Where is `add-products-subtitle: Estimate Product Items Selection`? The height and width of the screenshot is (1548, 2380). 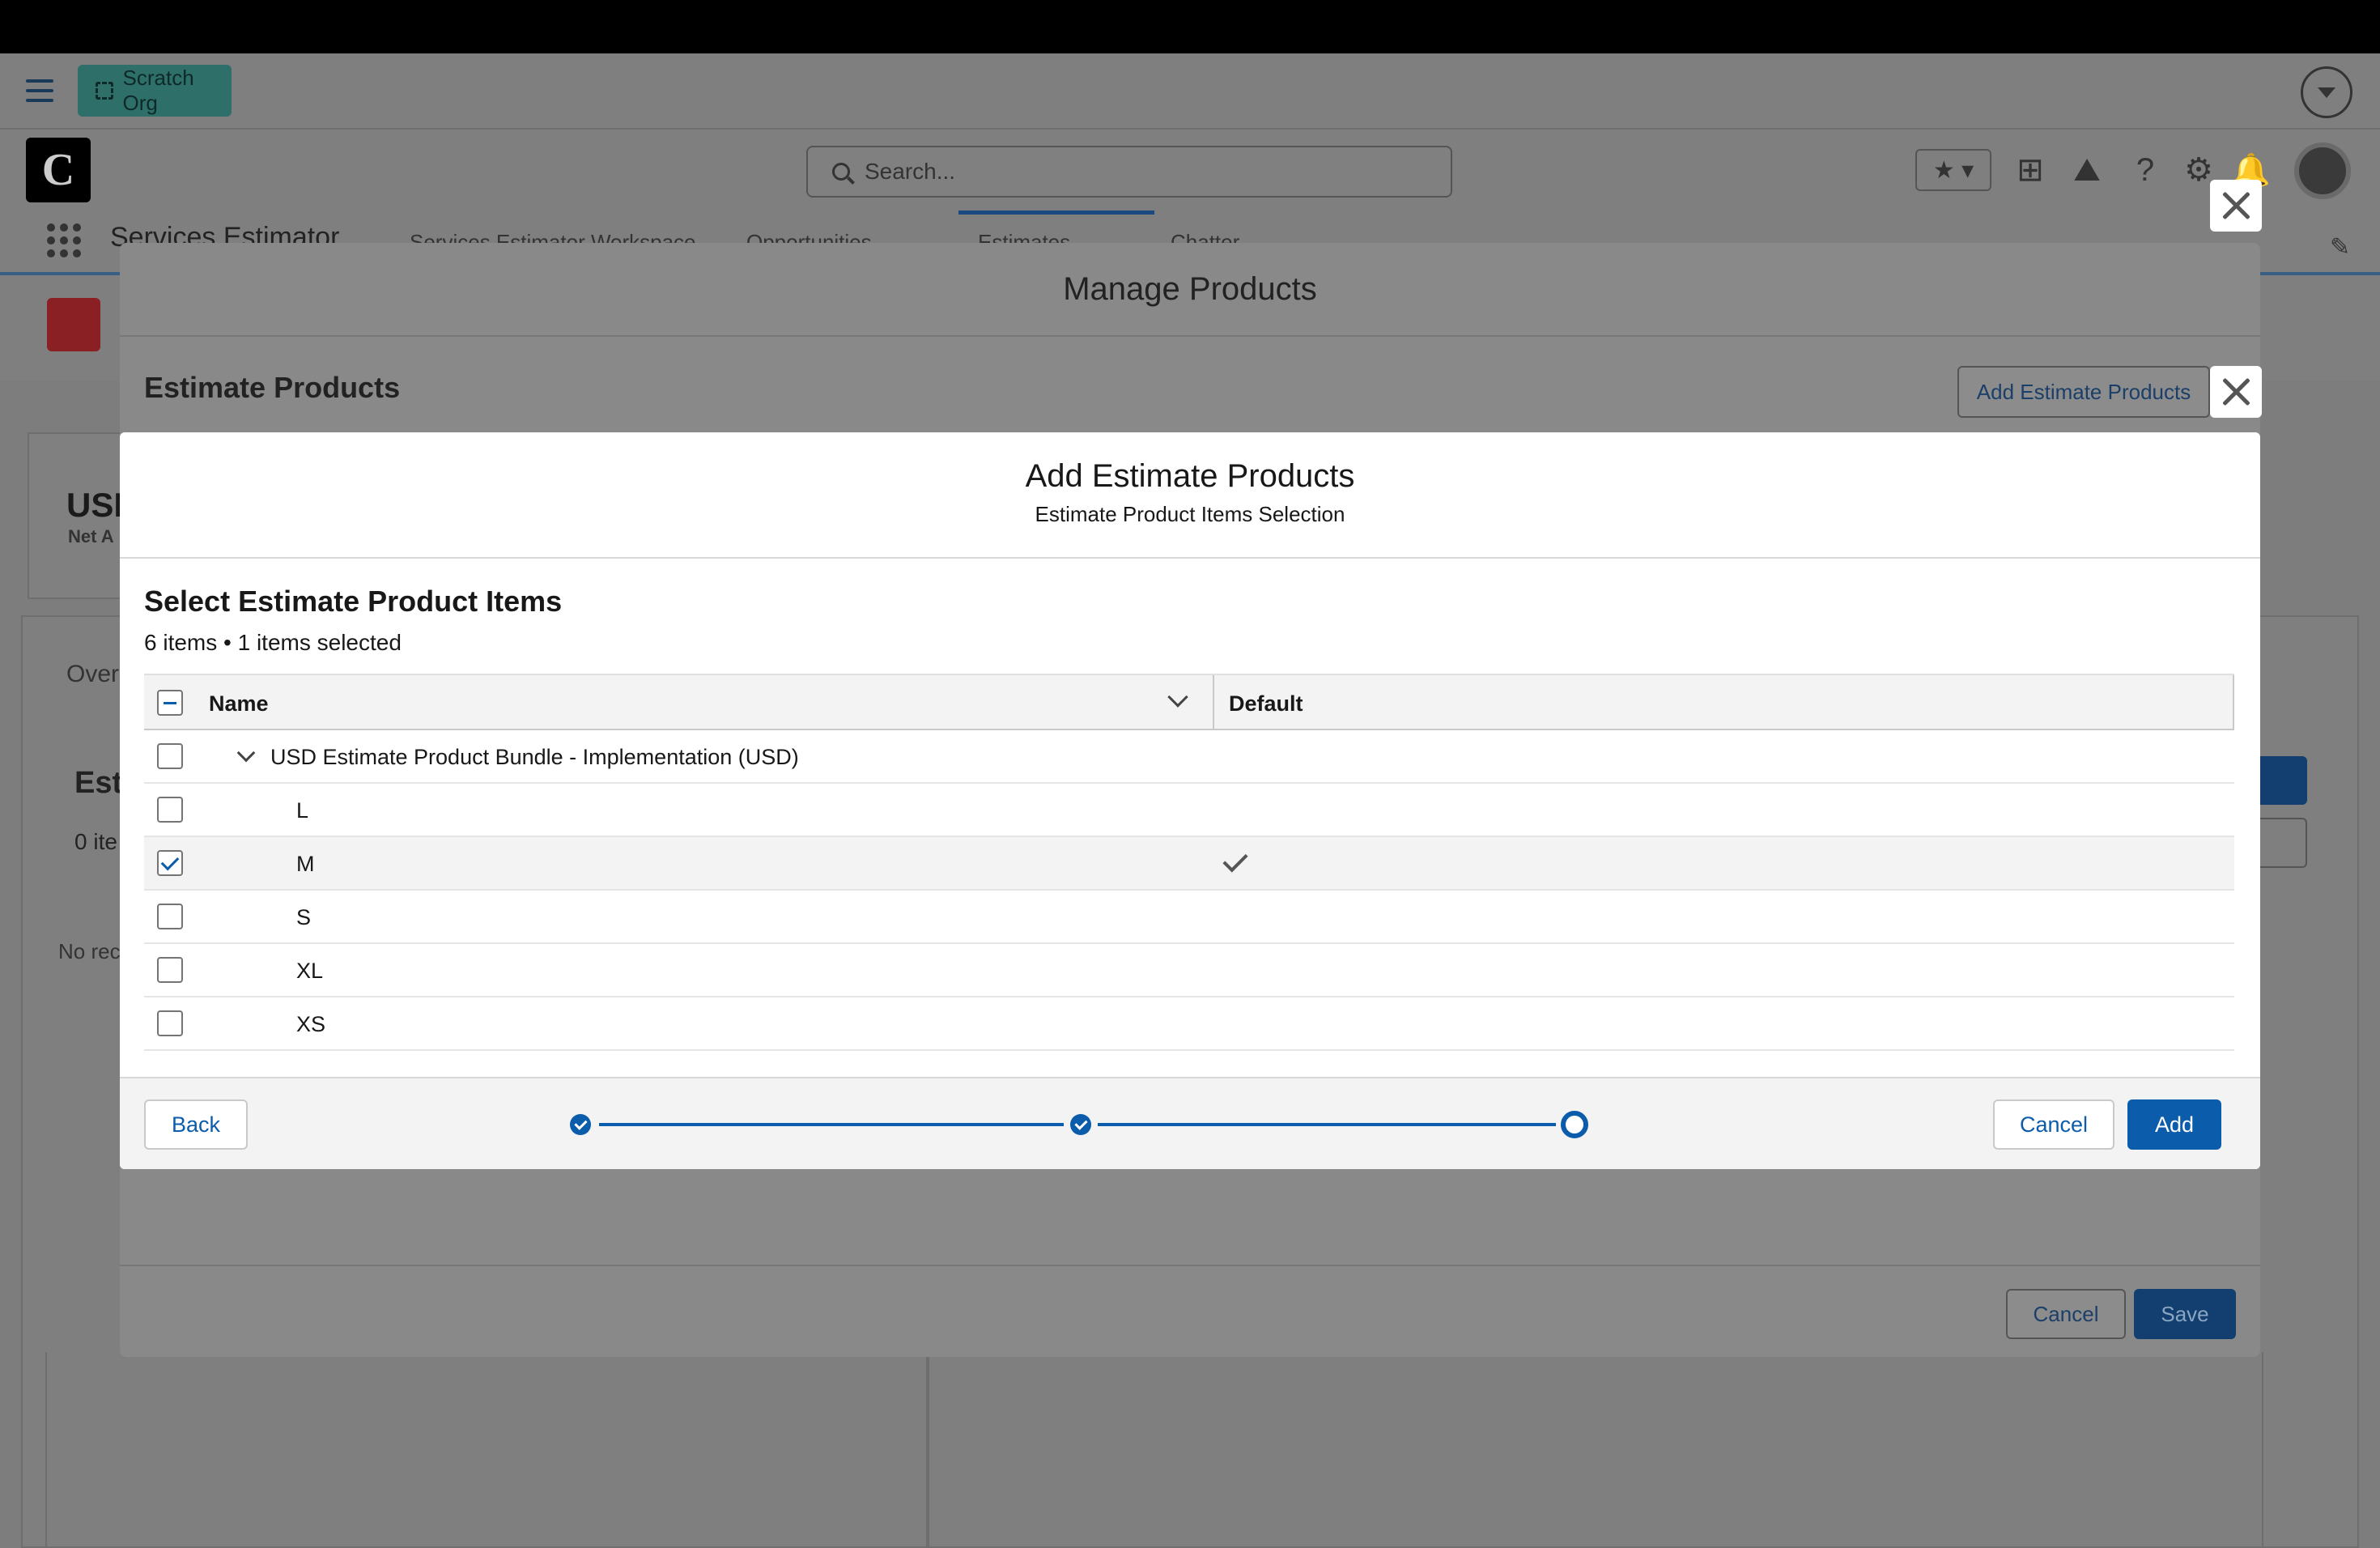 add-products-subtitle: Estimate Product Items Selection is located at coordinates (1190, 514).